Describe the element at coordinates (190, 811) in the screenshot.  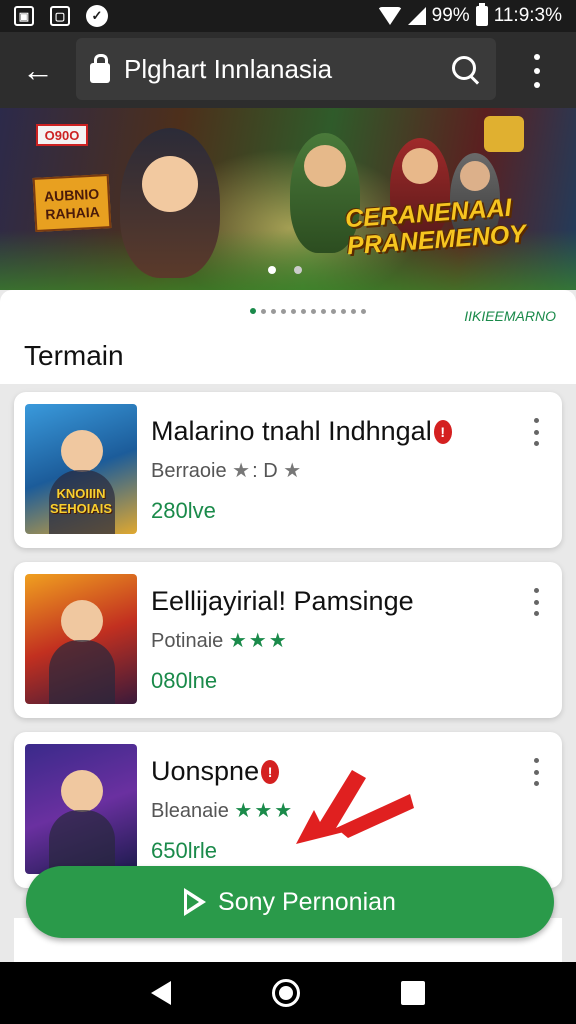
I see `app-developer: Bleanaie` at that location.